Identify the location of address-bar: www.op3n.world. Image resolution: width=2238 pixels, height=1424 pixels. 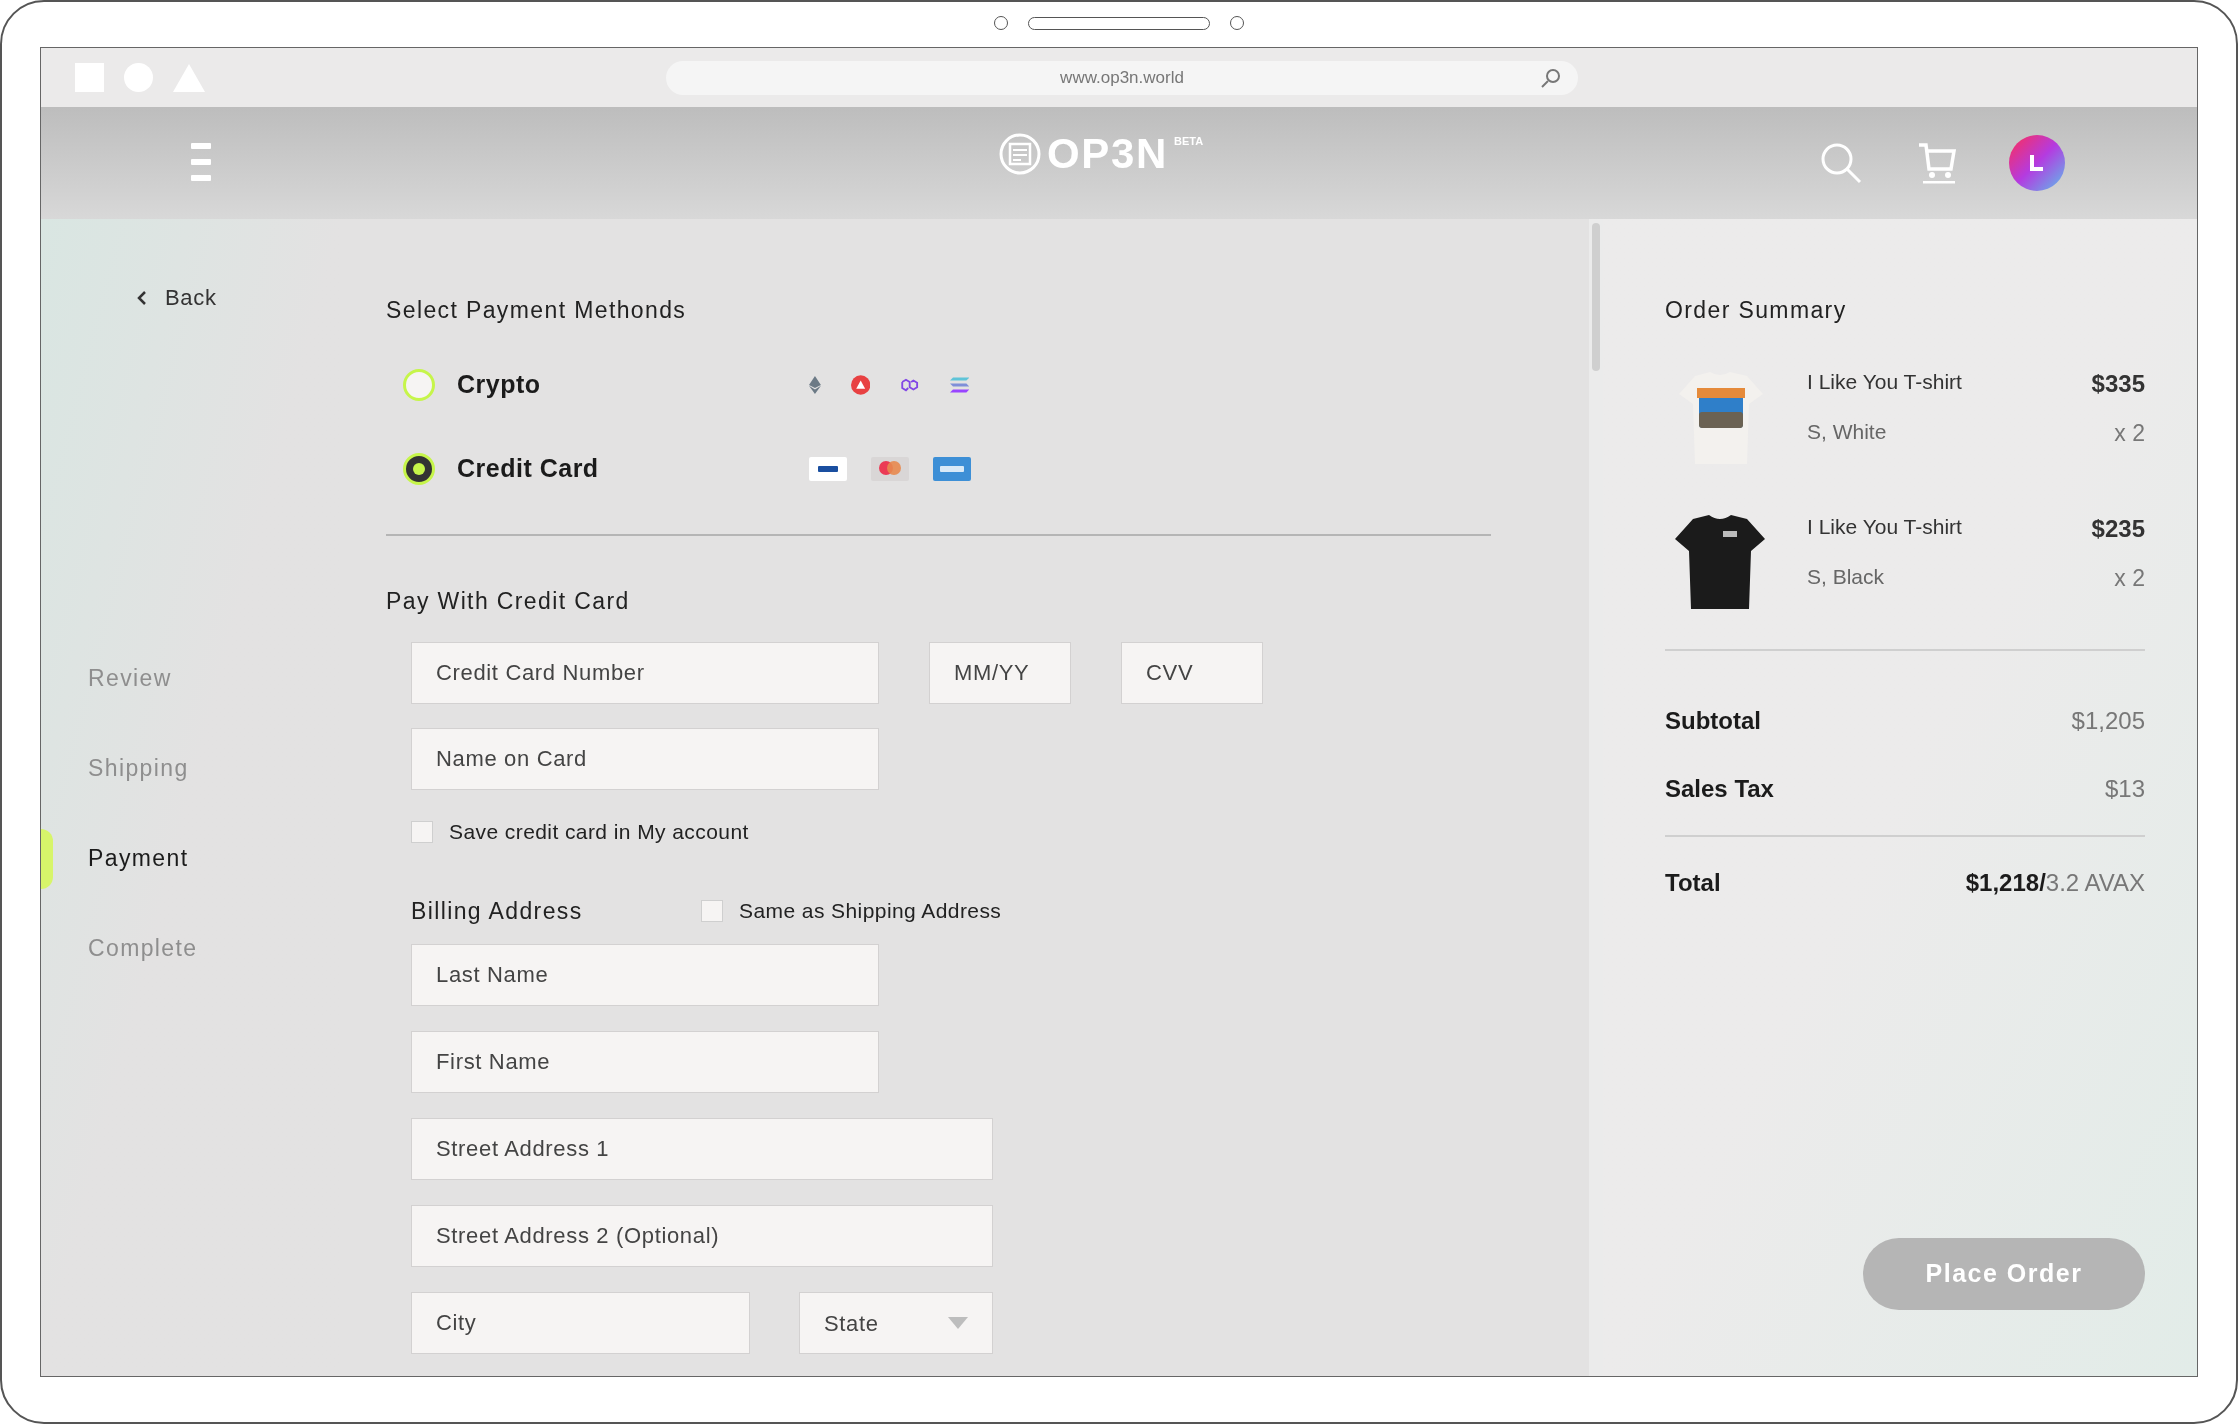
(1122, 77).